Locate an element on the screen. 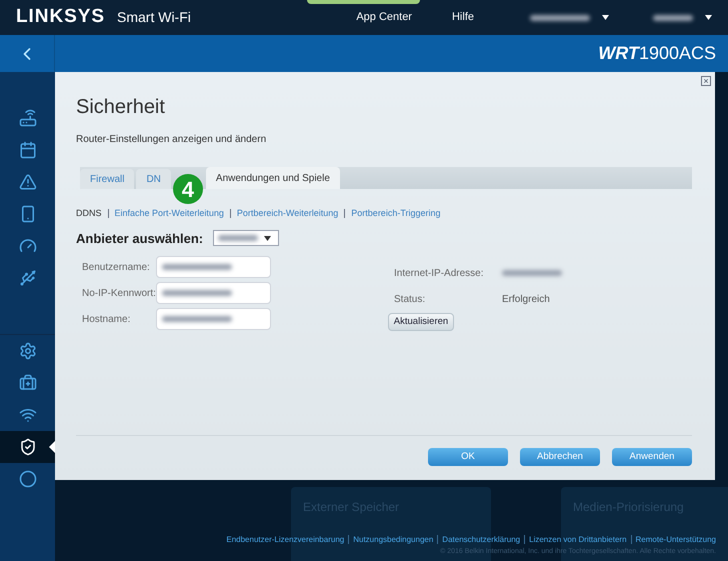 This screenshot has width=728, height=561. provider-select is located at coordinates (246, 238).